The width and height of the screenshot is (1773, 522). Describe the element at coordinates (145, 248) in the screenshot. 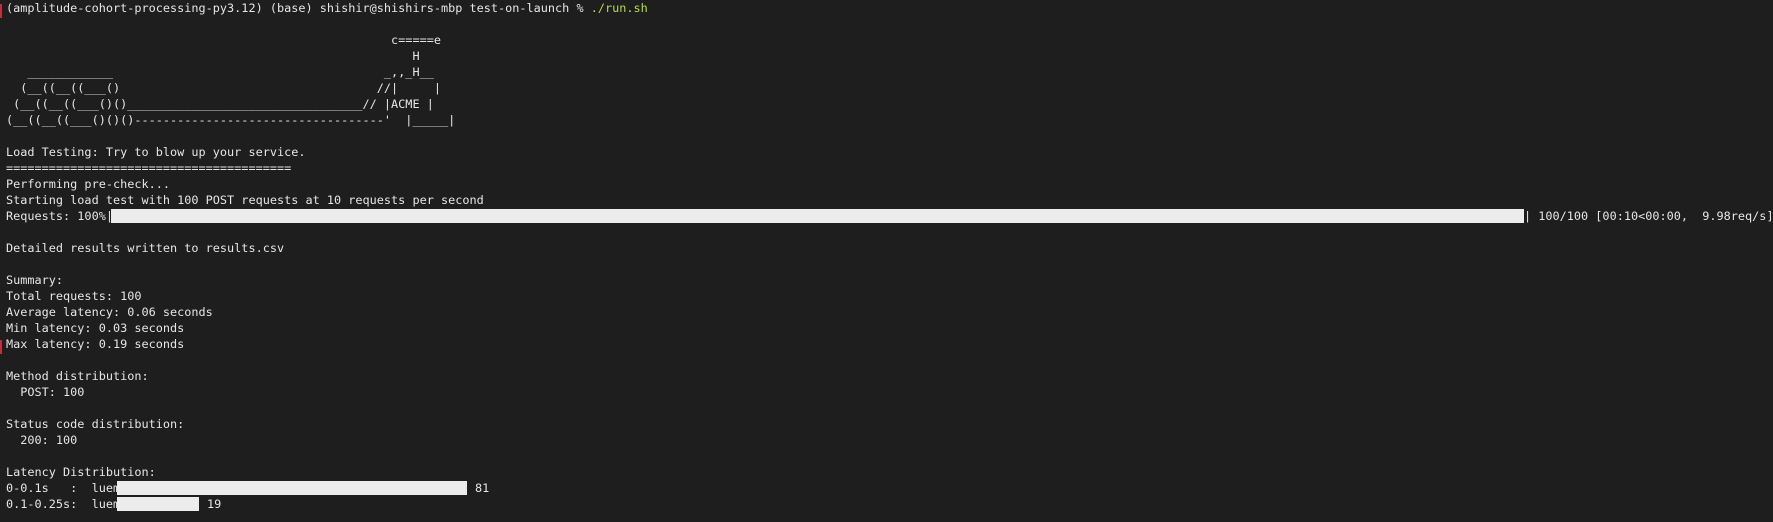

I see `results-file-line: Detailed results written to results.csv` at that location.